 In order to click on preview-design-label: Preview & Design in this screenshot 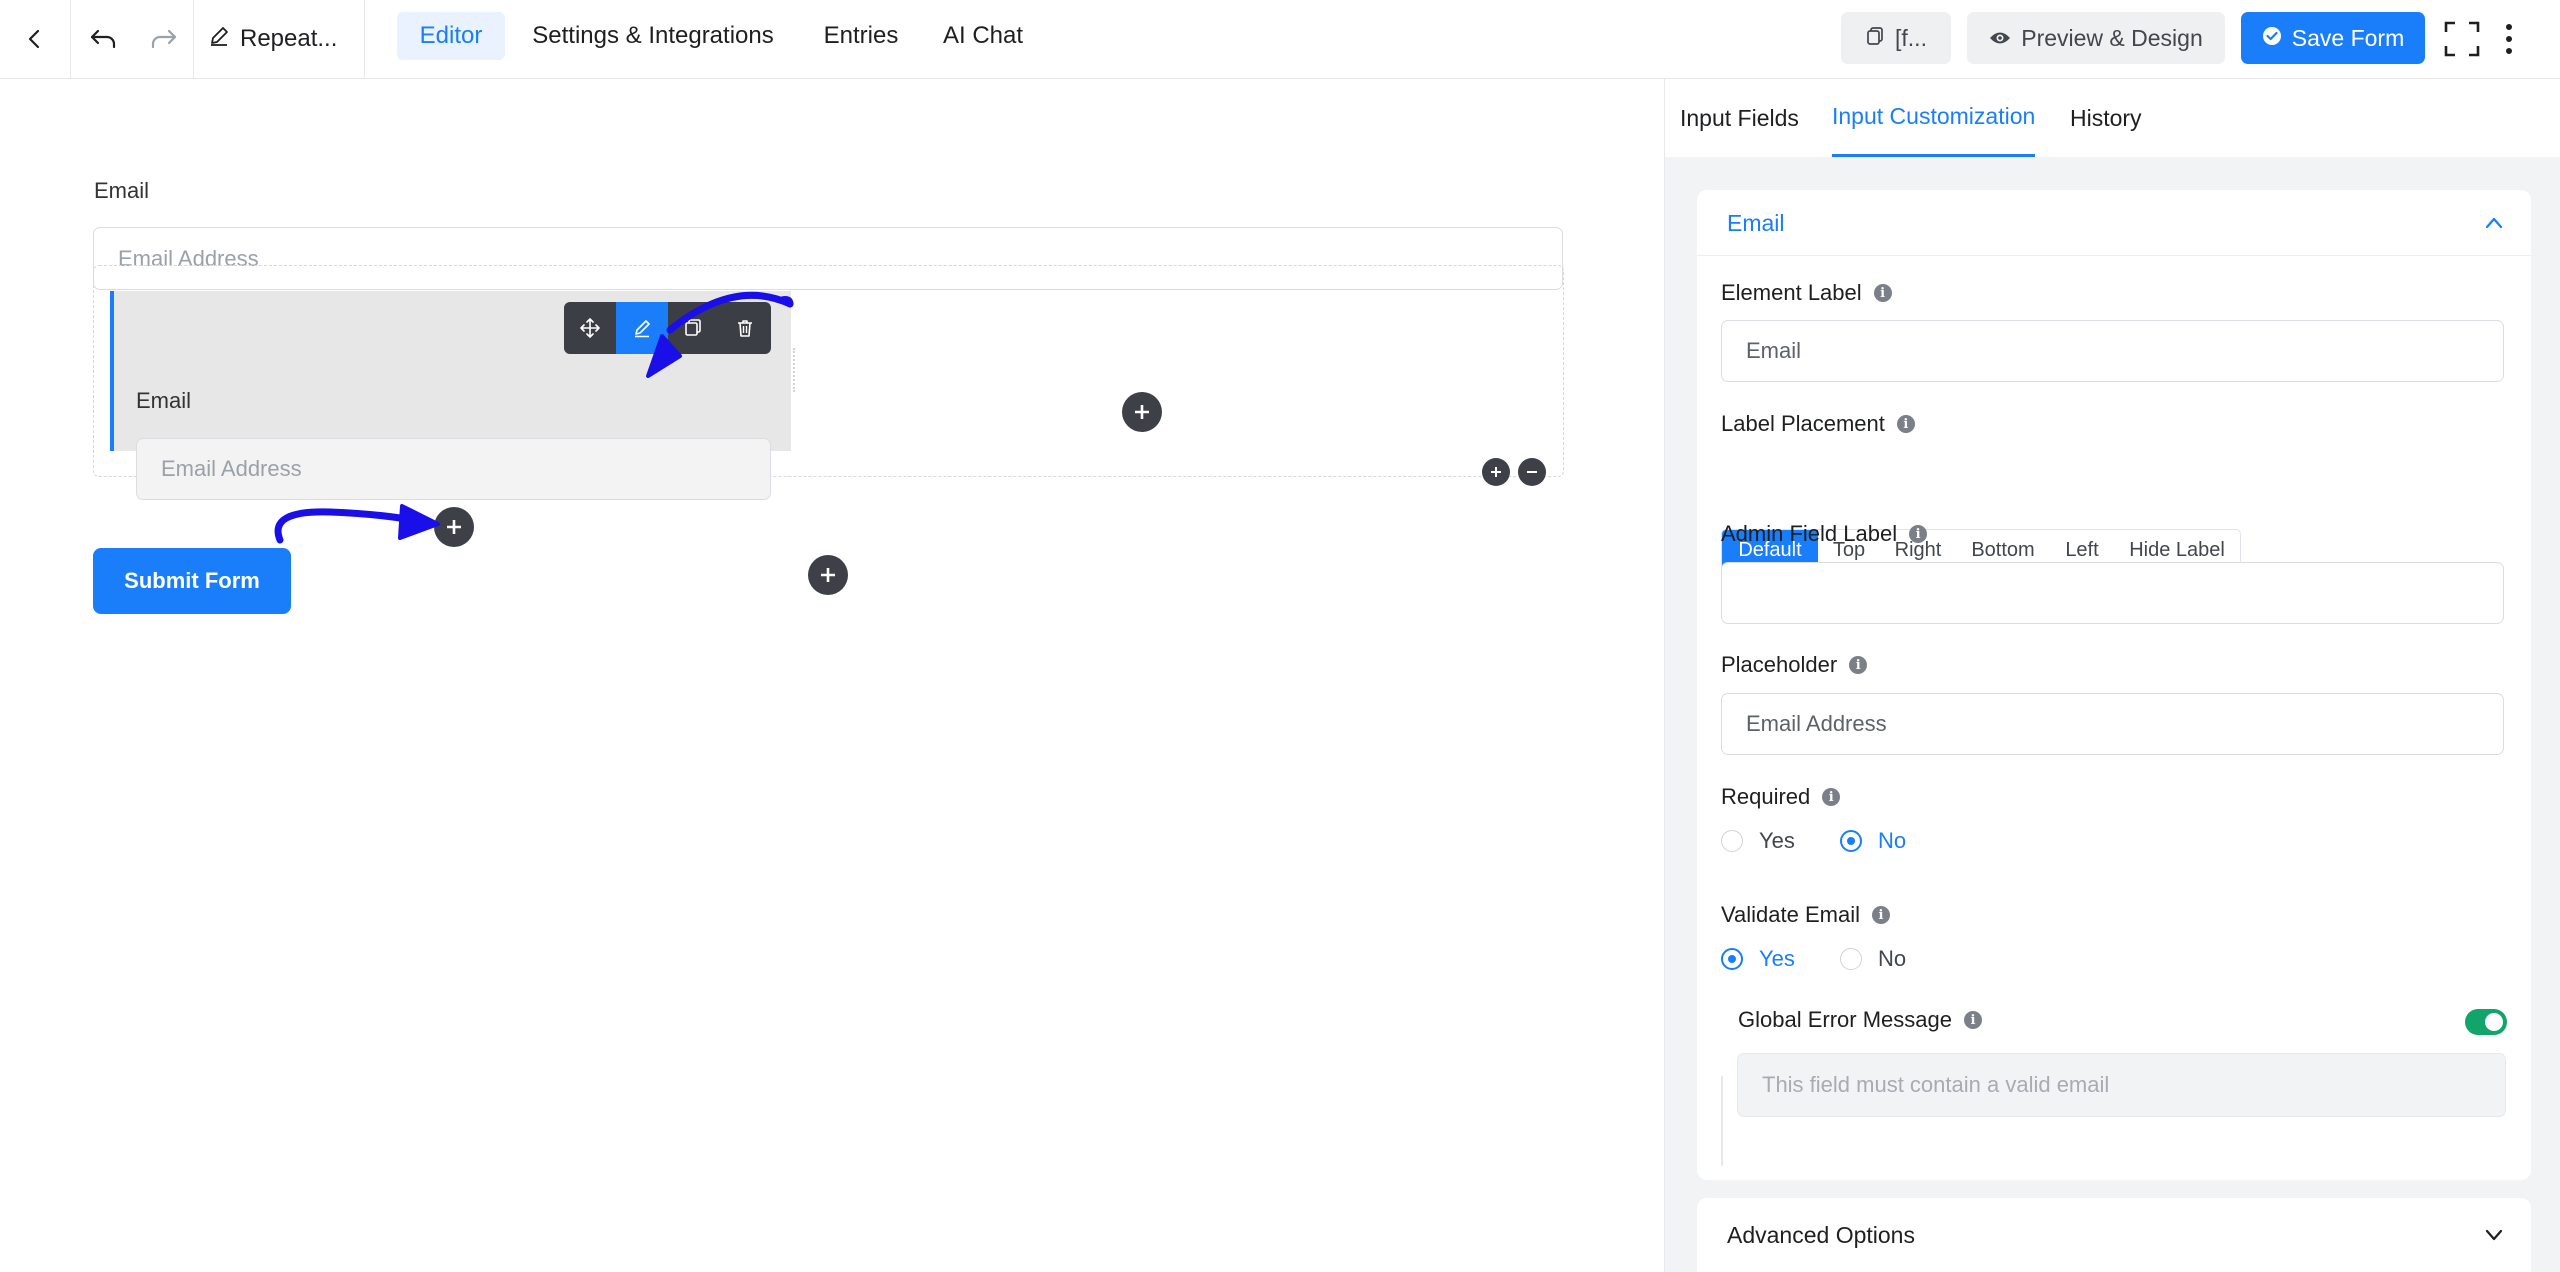, I will do `click(2112, 37)`.